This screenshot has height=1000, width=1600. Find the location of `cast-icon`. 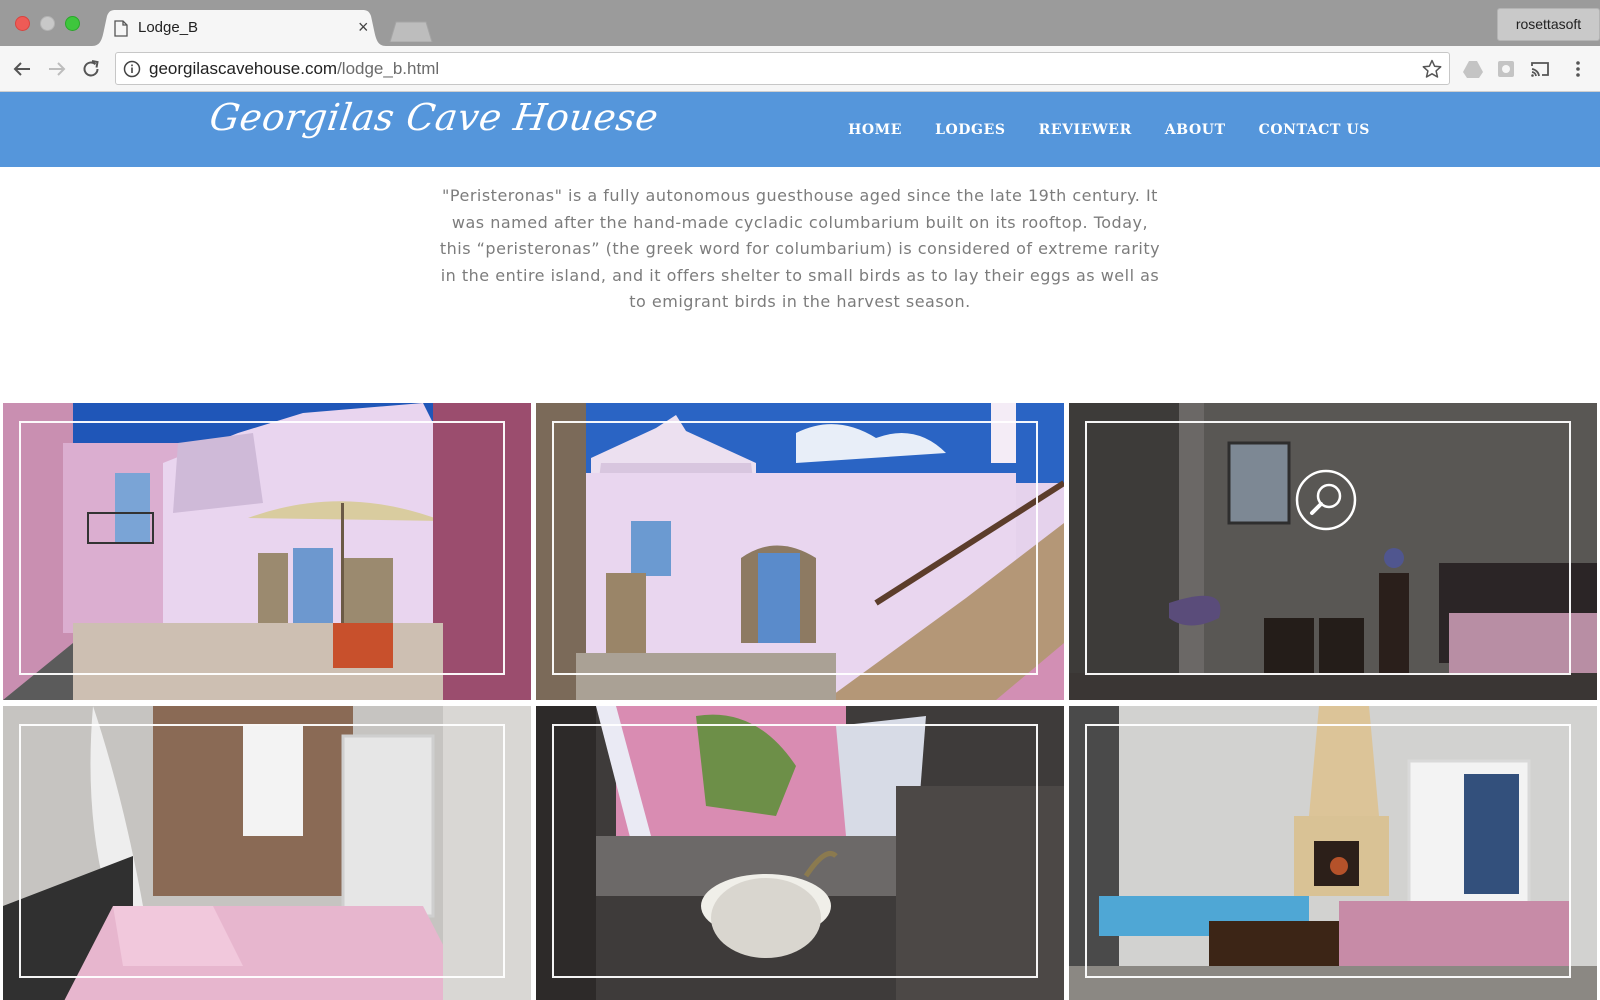

cast-icon is located at coordinates (1540, 69).